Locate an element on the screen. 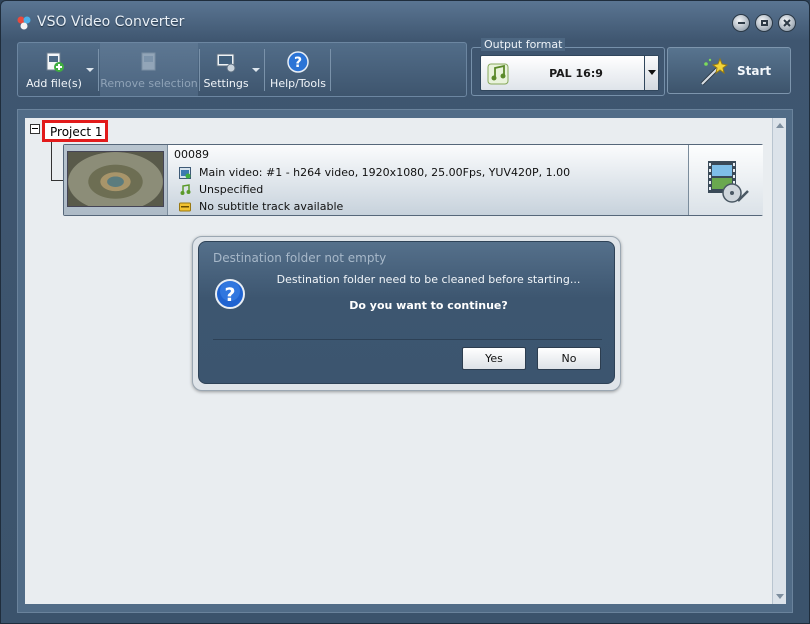 This screenshot has width=810, height=624. close-icon is located at coordinates (787, 23).